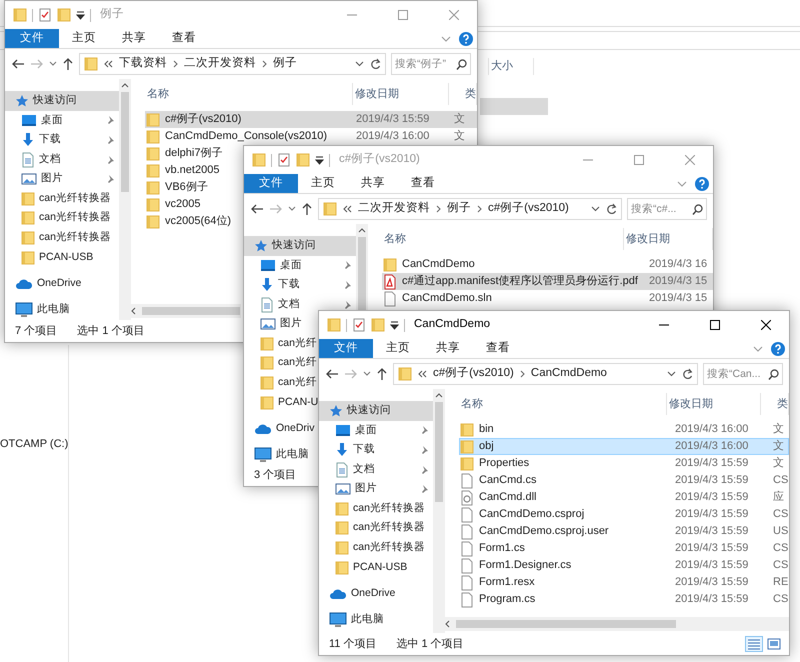  I want to click on large-icons-view-button, so click(774, 644).